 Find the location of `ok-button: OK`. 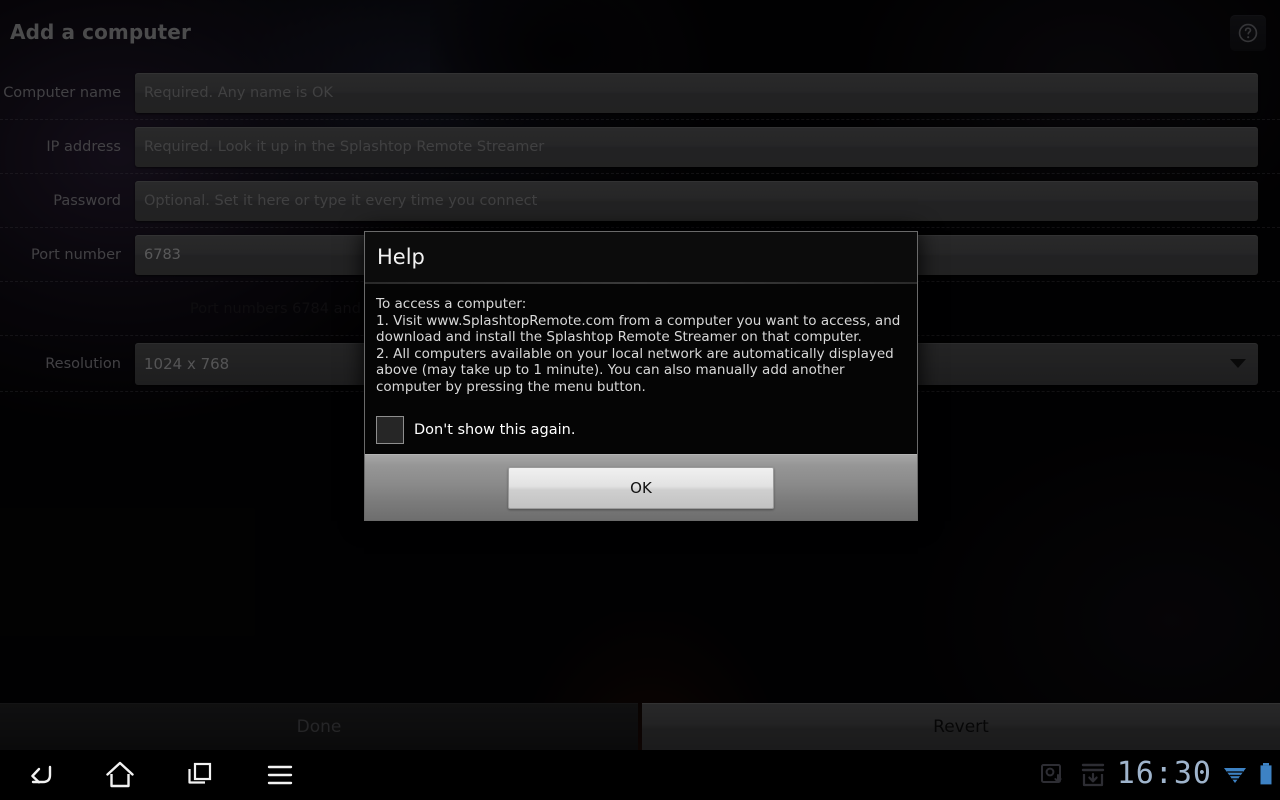

ok-button: OK is located at coordinates (641, 487).